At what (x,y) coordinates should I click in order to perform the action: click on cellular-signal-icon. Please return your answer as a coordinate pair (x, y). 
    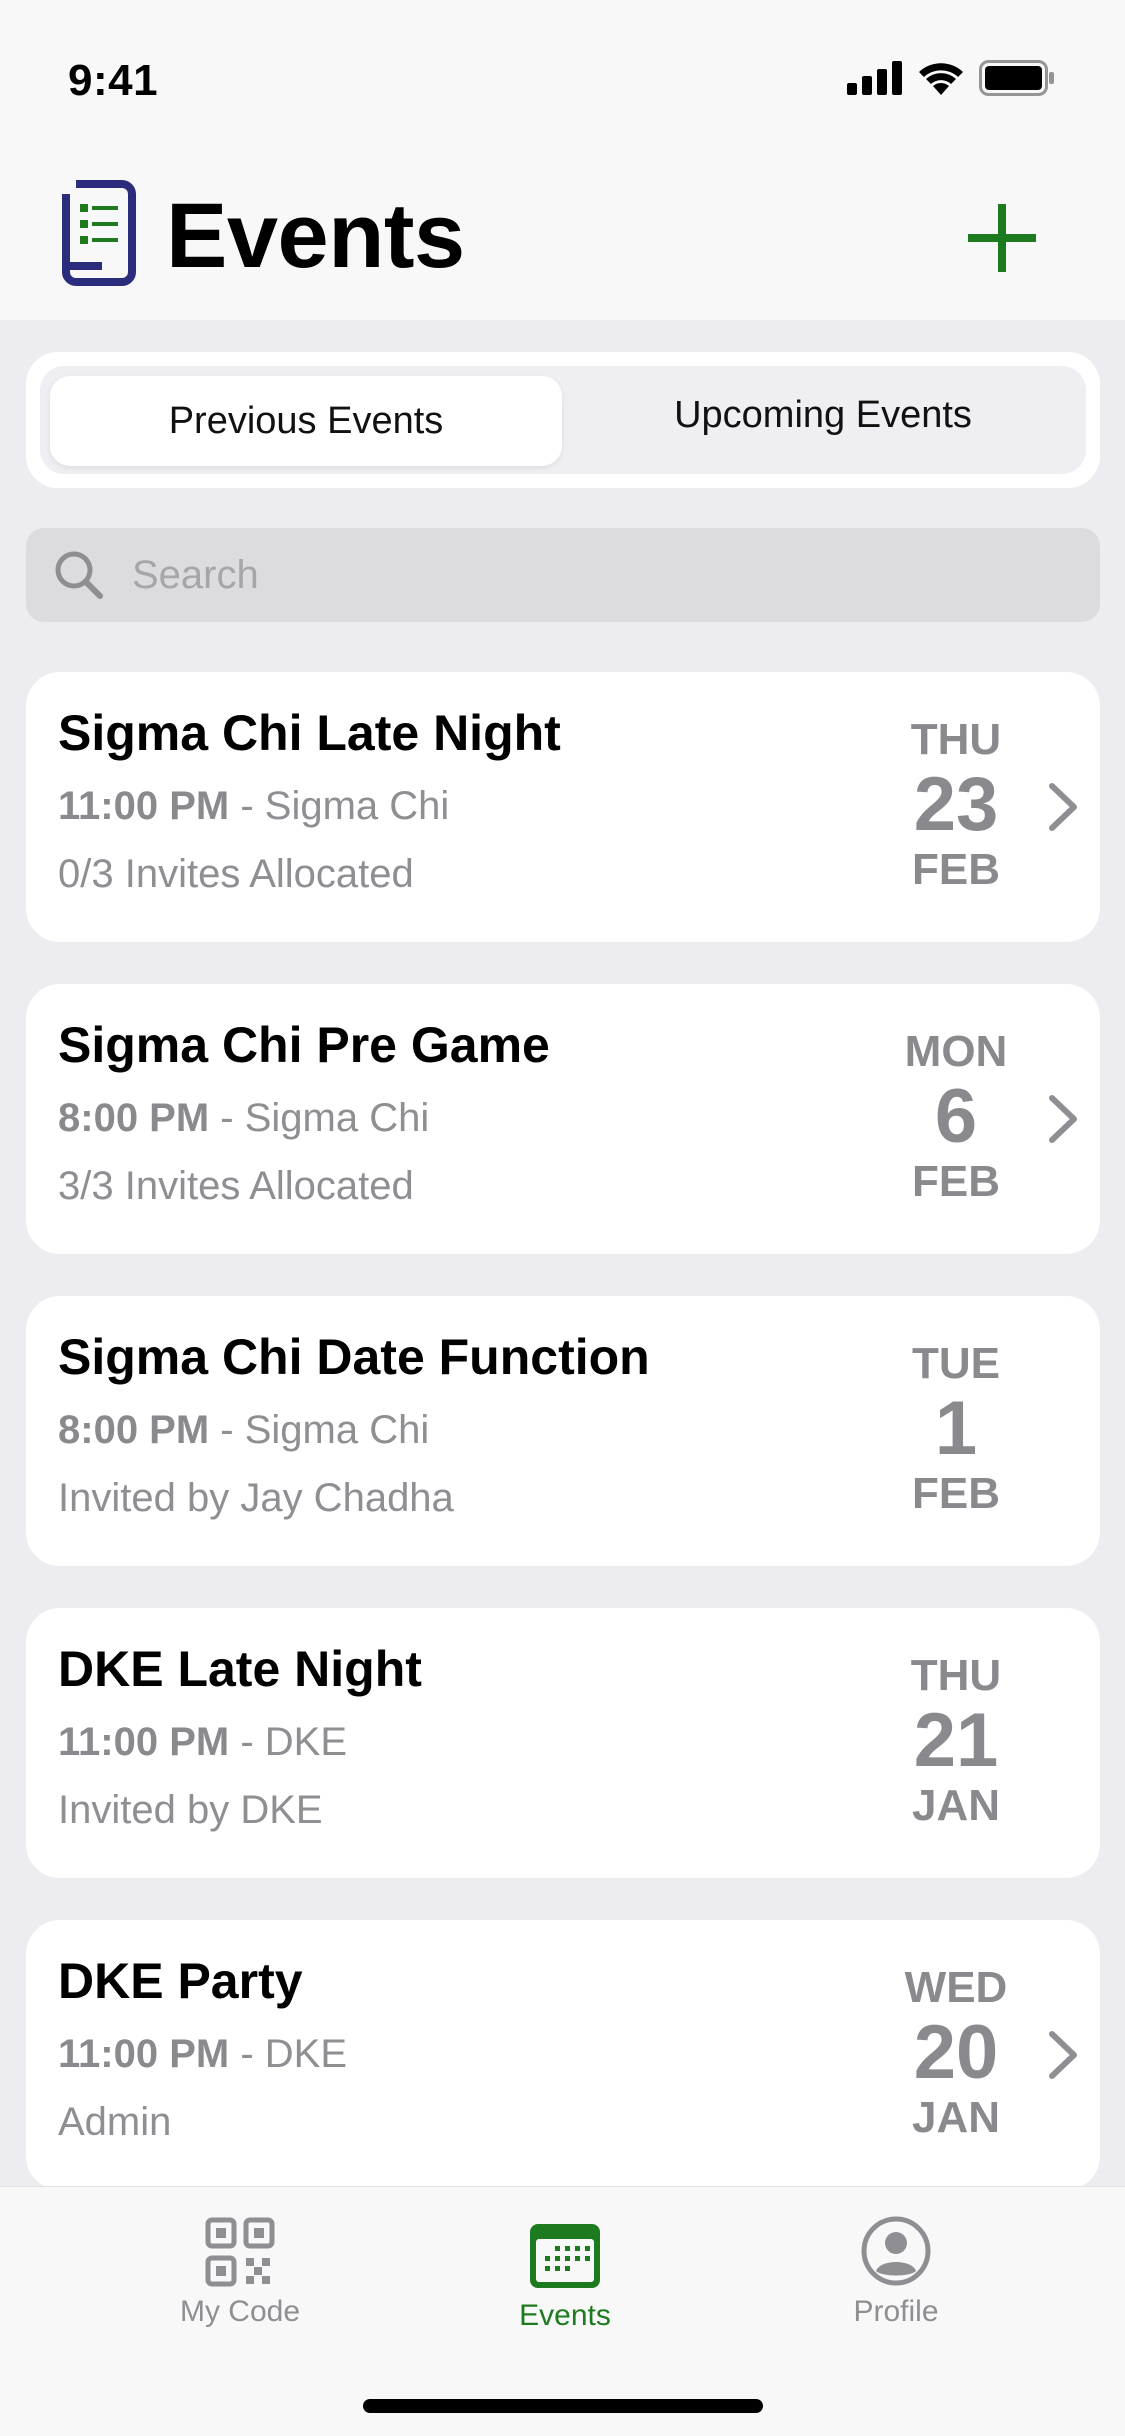
    Looking at the image, I should click on (874, 78).